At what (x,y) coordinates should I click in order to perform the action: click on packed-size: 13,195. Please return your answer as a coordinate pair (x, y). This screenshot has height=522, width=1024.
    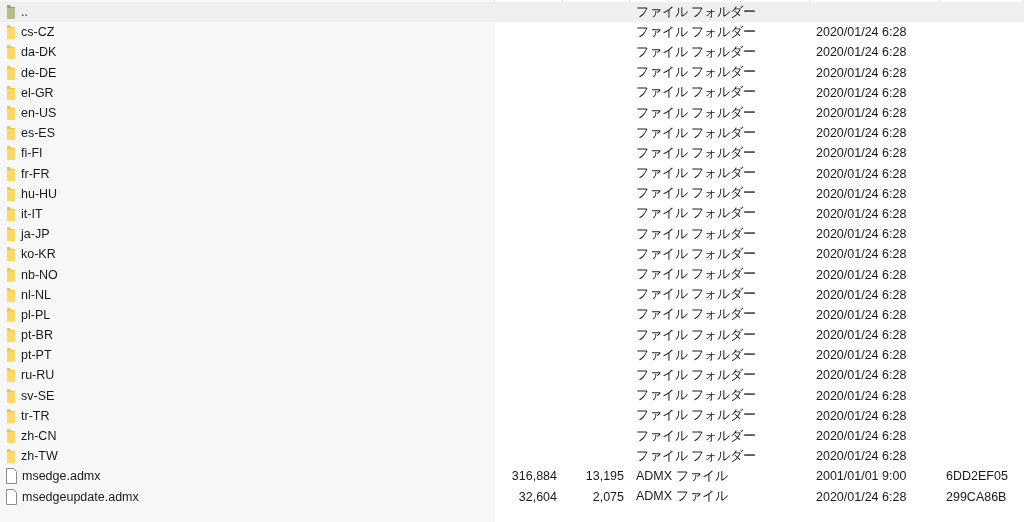
    Looking at the image, I should click on (604, 476).